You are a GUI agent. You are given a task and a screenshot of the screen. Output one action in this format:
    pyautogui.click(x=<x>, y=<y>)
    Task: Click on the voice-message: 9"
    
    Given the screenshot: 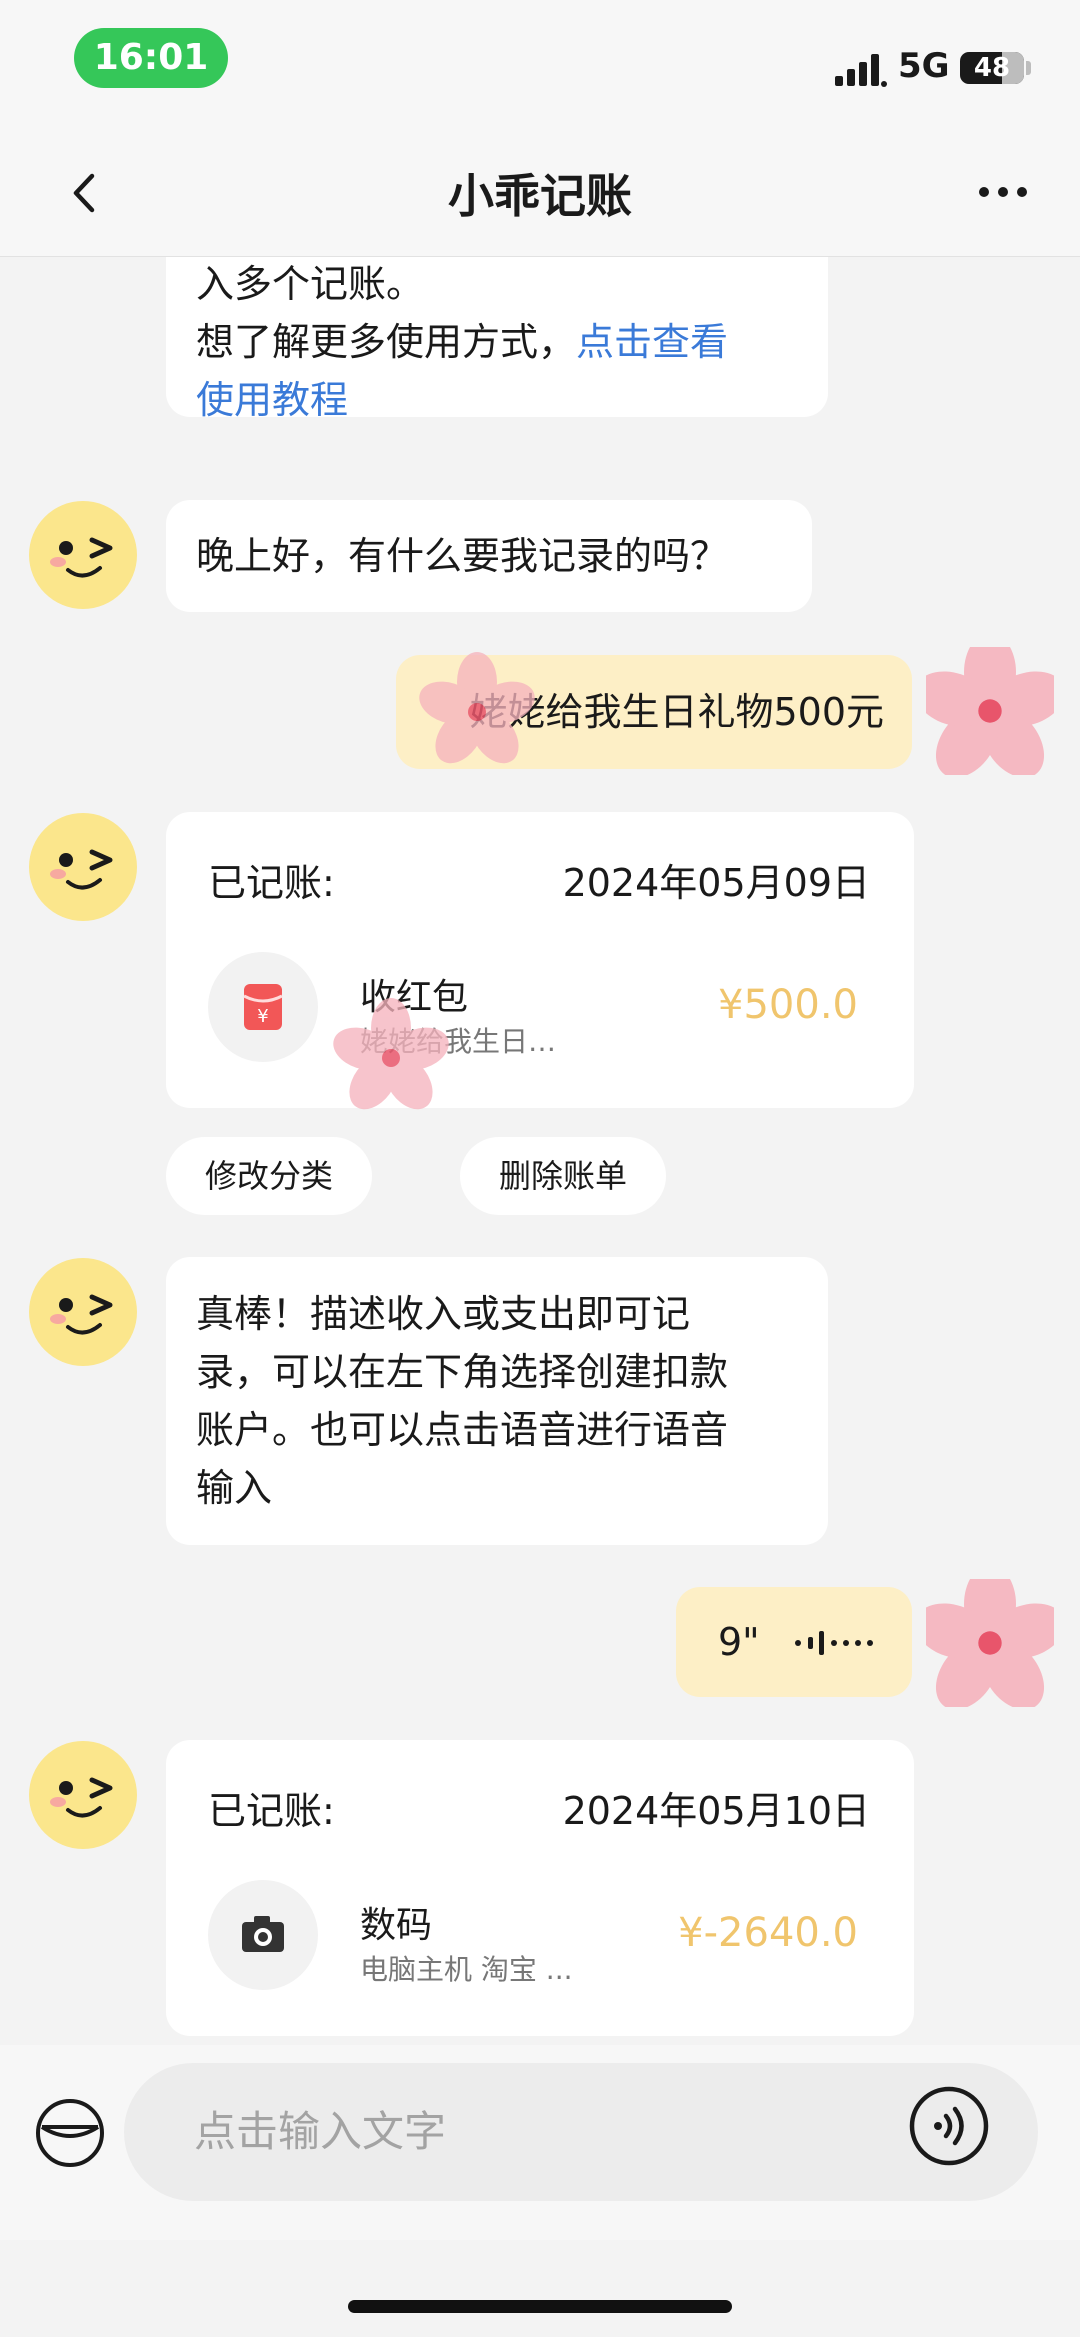 What is the action you would take?
    pyautogui.click(x=794, y=1642)
    